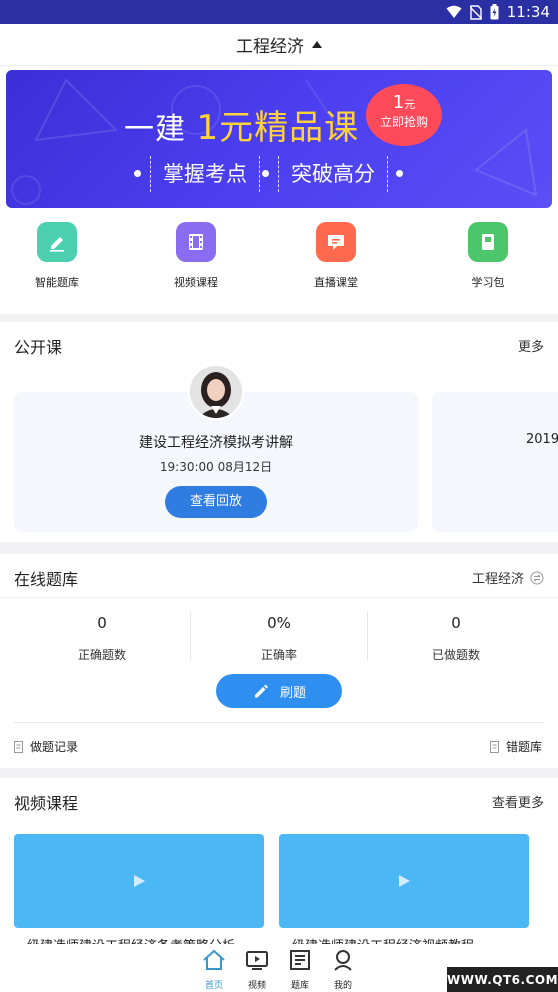  What do you see at coordinates (101, 655) in the screenshot?
I see `stat-label: 正确题数` at bounding box center [101, 655].